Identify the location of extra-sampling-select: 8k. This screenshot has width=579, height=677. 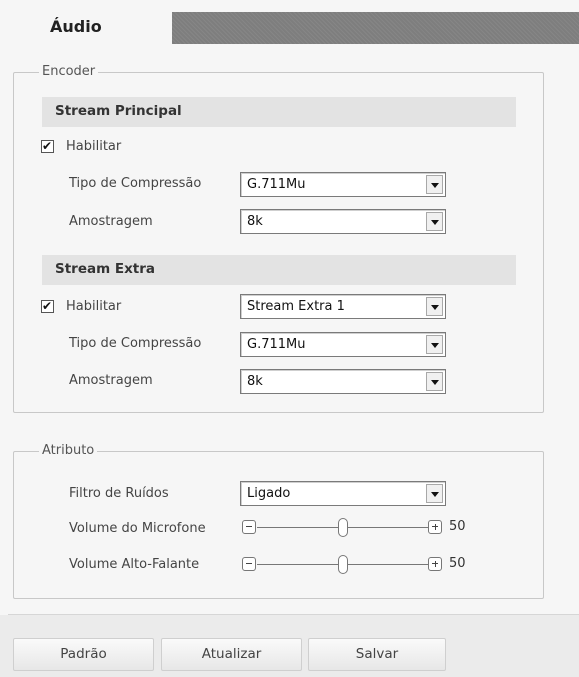
(343, 381).